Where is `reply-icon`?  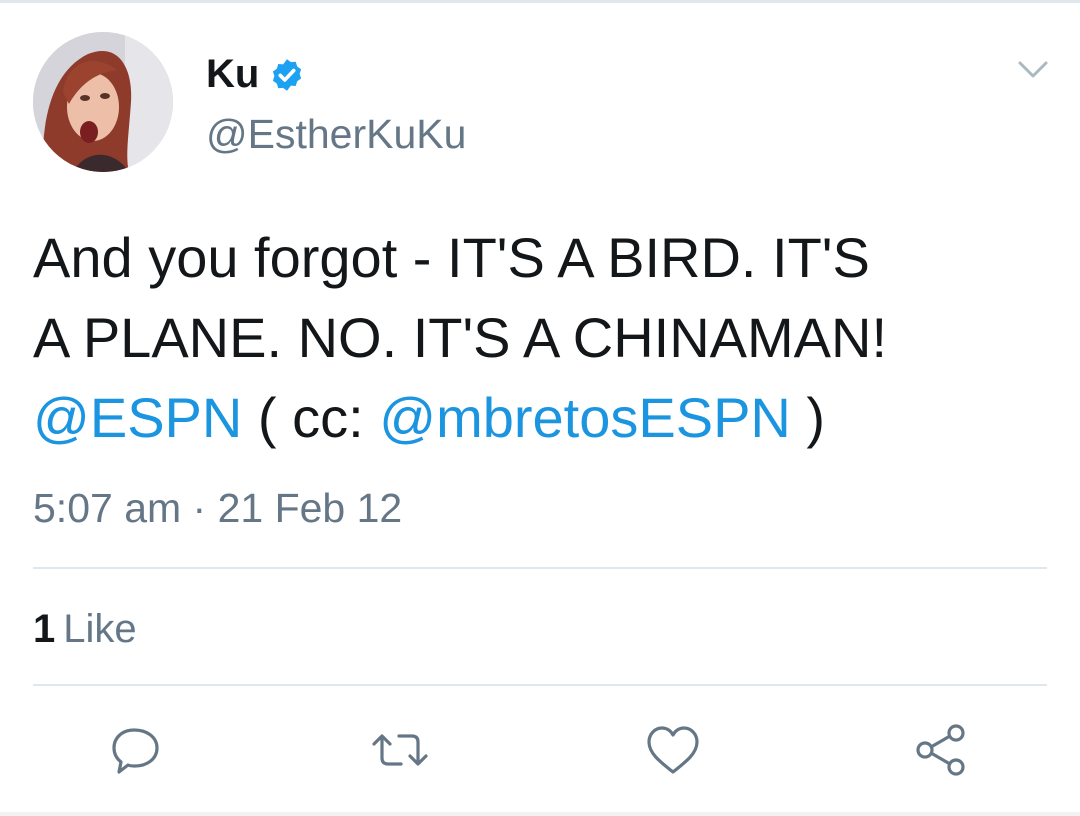 reply-icon is located at coordinates (135, 751).